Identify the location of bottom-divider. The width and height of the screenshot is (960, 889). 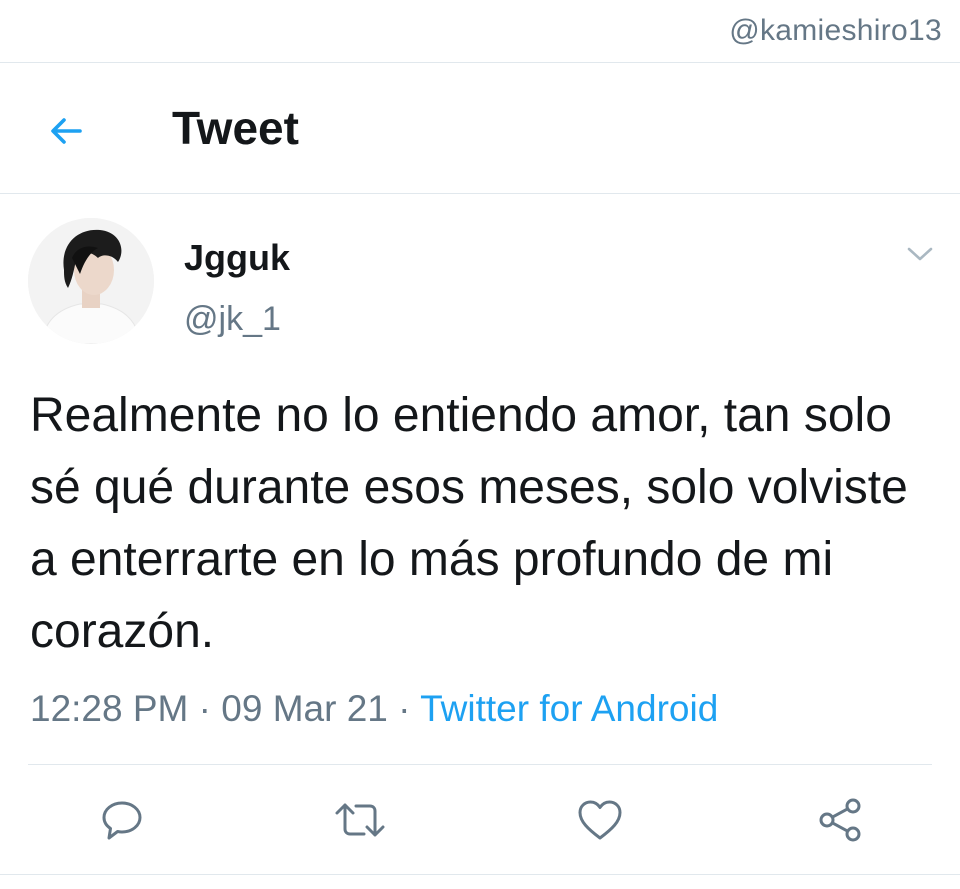
(480, 874).